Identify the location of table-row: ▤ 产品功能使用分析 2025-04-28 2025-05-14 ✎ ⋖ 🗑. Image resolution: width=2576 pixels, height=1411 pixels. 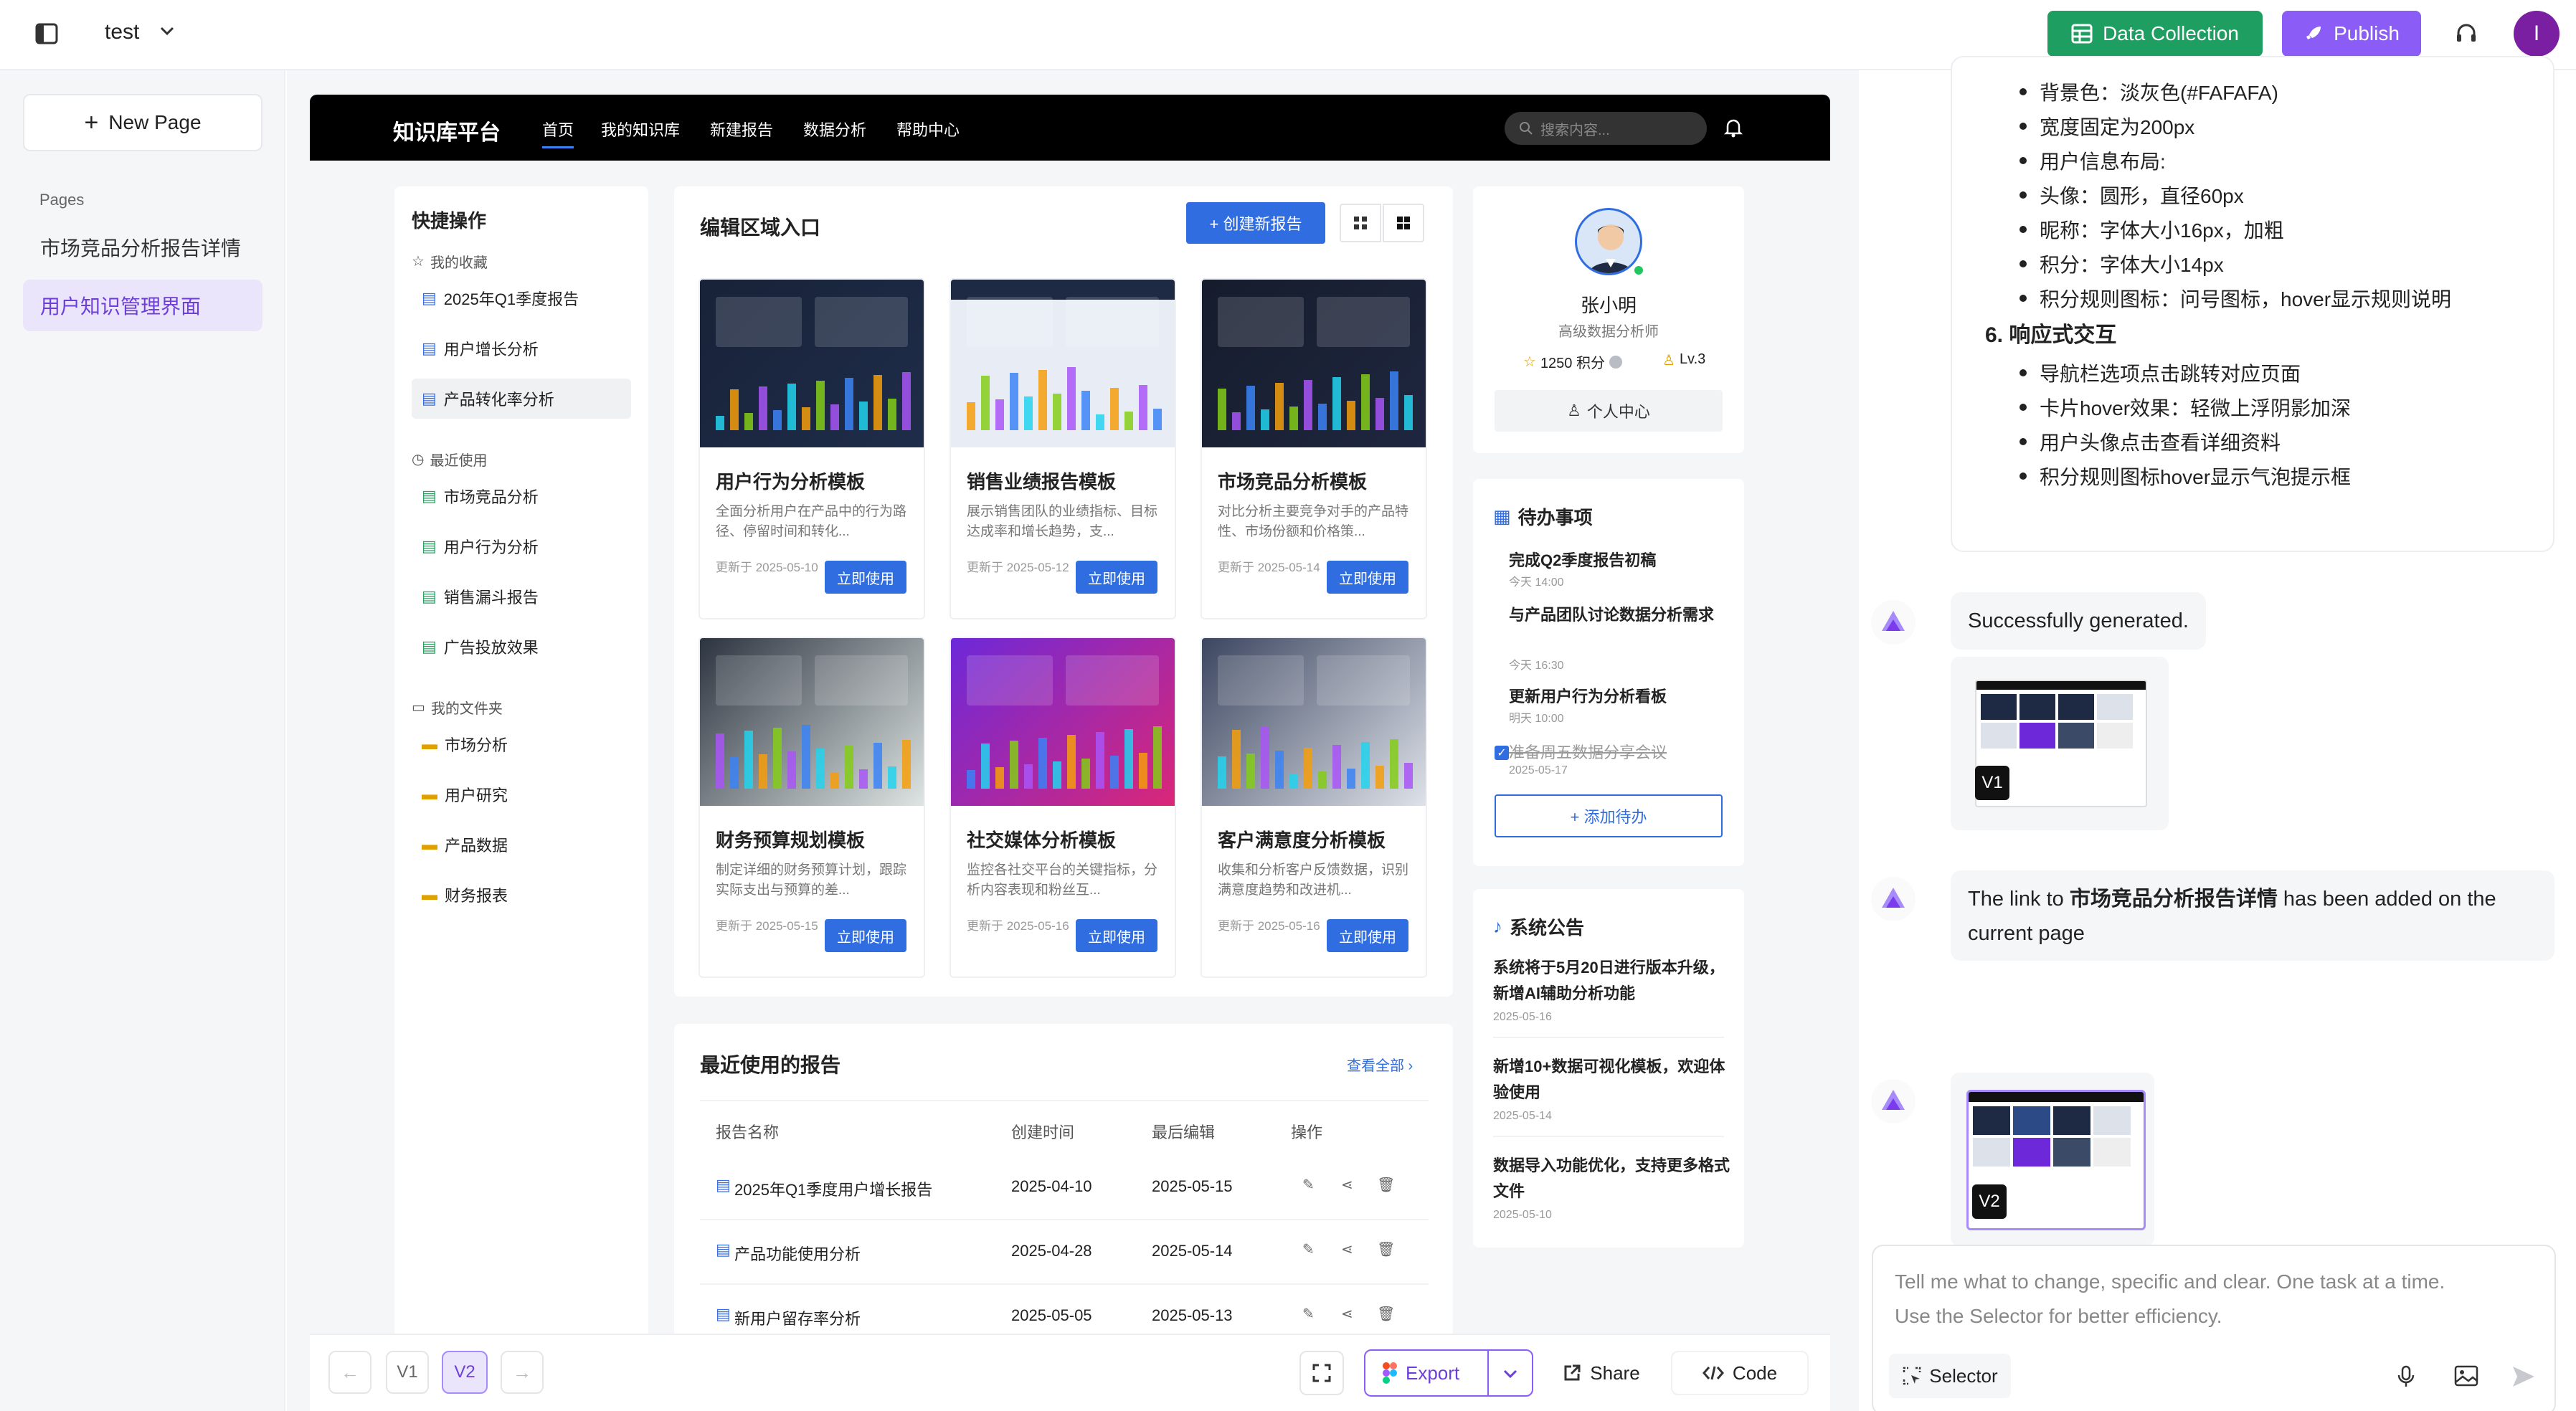
(1064, 1253).